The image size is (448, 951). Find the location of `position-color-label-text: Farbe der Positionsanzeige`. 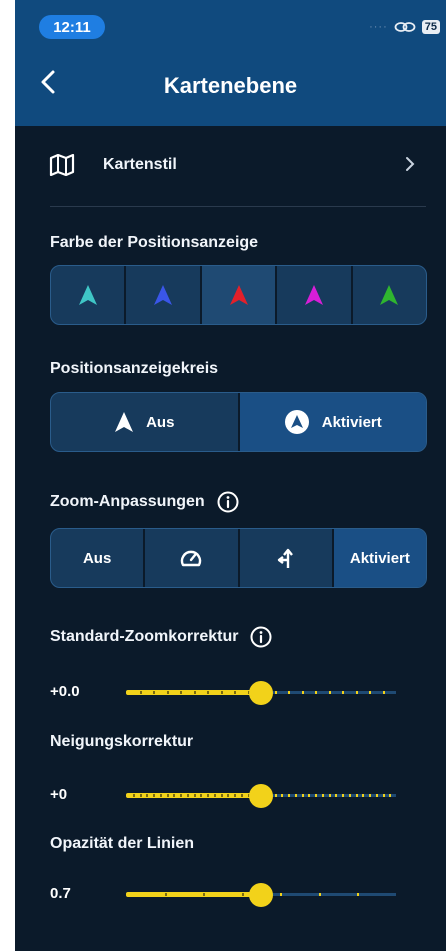

position-color-label-text: Farbe der Positionsanzeige is located at coordinates (154, 242).